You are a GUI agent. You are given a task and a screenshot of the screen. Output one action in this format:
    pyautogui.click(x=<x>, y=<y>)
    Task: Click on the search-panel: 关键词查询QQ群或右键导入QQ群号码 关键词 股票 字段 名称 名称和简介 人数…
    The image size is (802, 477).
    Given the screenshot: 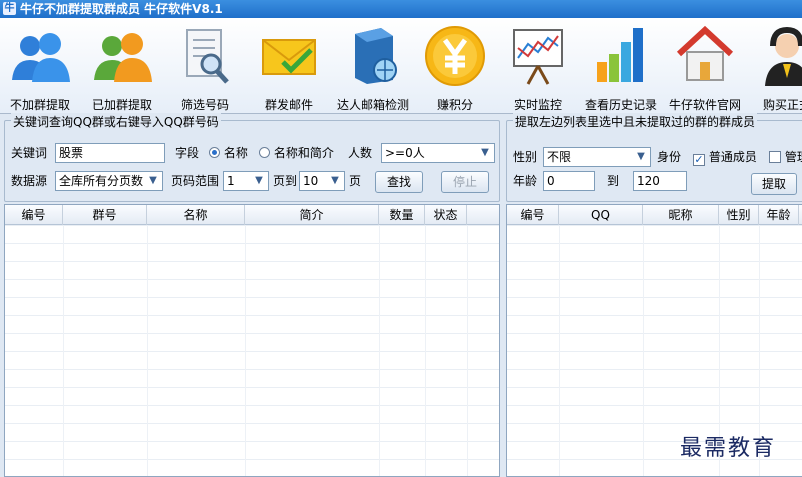 What is the action you would take?
    pyautogui.click(x=252, y=157)
    